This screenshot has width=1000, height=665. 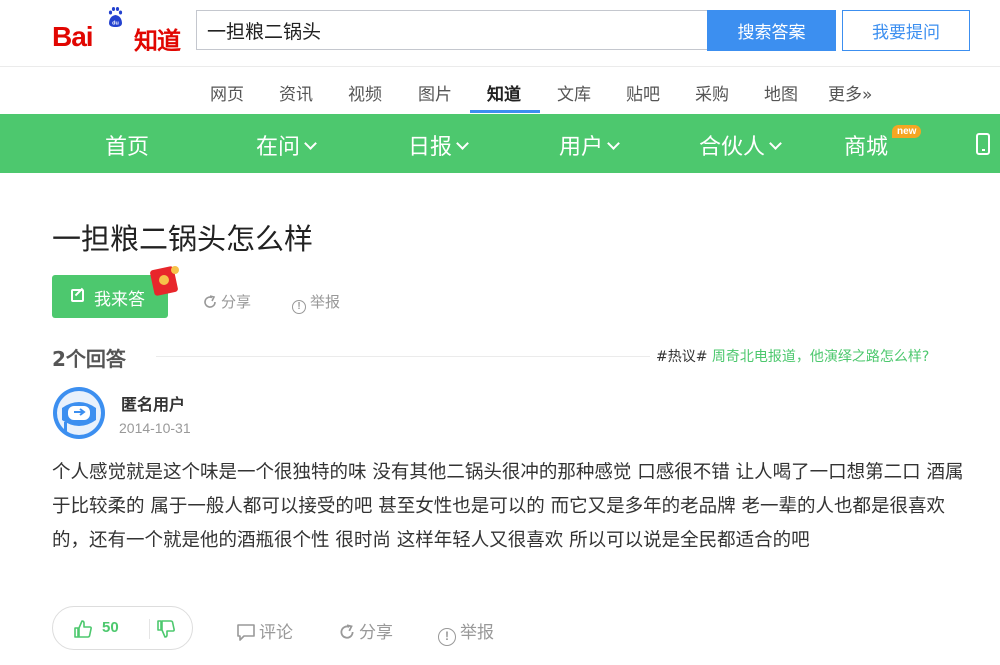 What do you see at coordinates (365, 92) in the screenshot?
I see `tab-video: 视频` at bounding box center [365, 92].